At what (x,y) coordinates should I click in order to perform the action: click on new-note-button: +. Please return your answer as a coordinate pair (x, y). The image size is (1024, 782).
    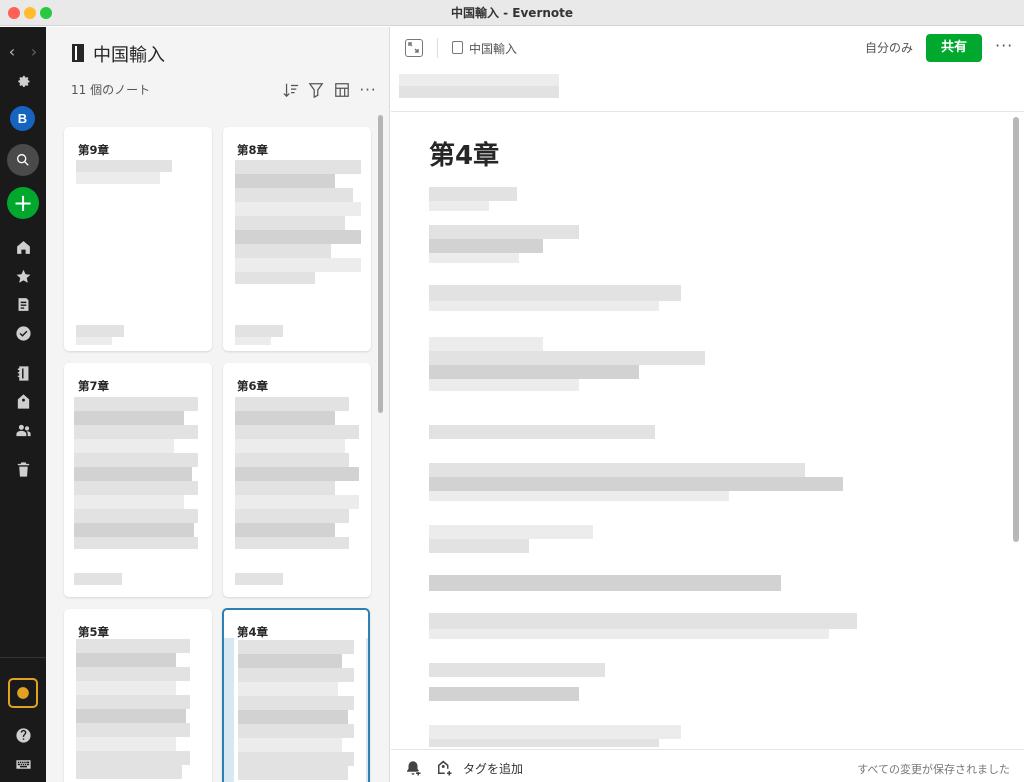
    Looking at the image, I should click on (23, 203).